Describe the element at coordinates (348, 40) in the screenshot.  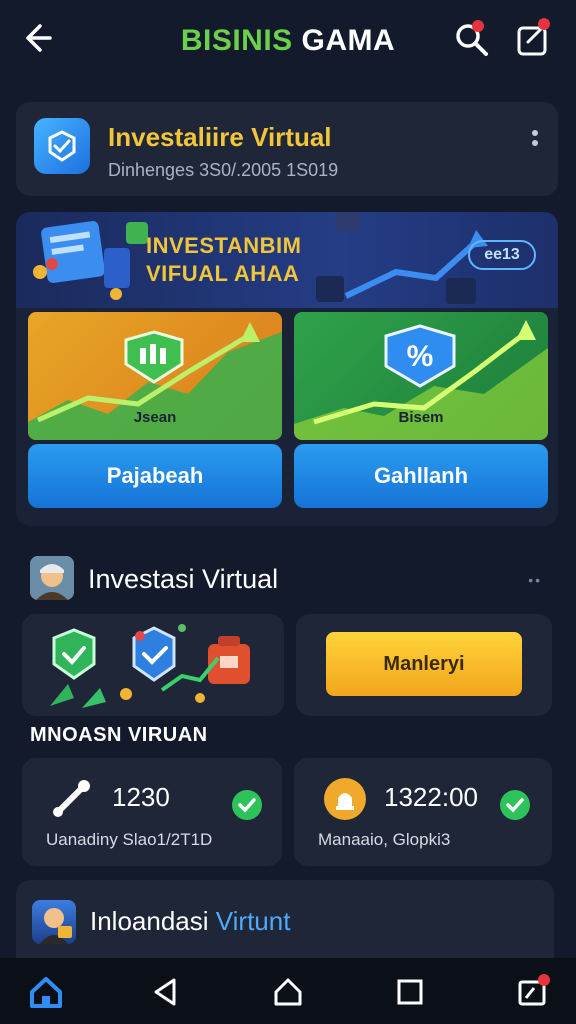
I see `app-title-part2: GAMA` at that location.